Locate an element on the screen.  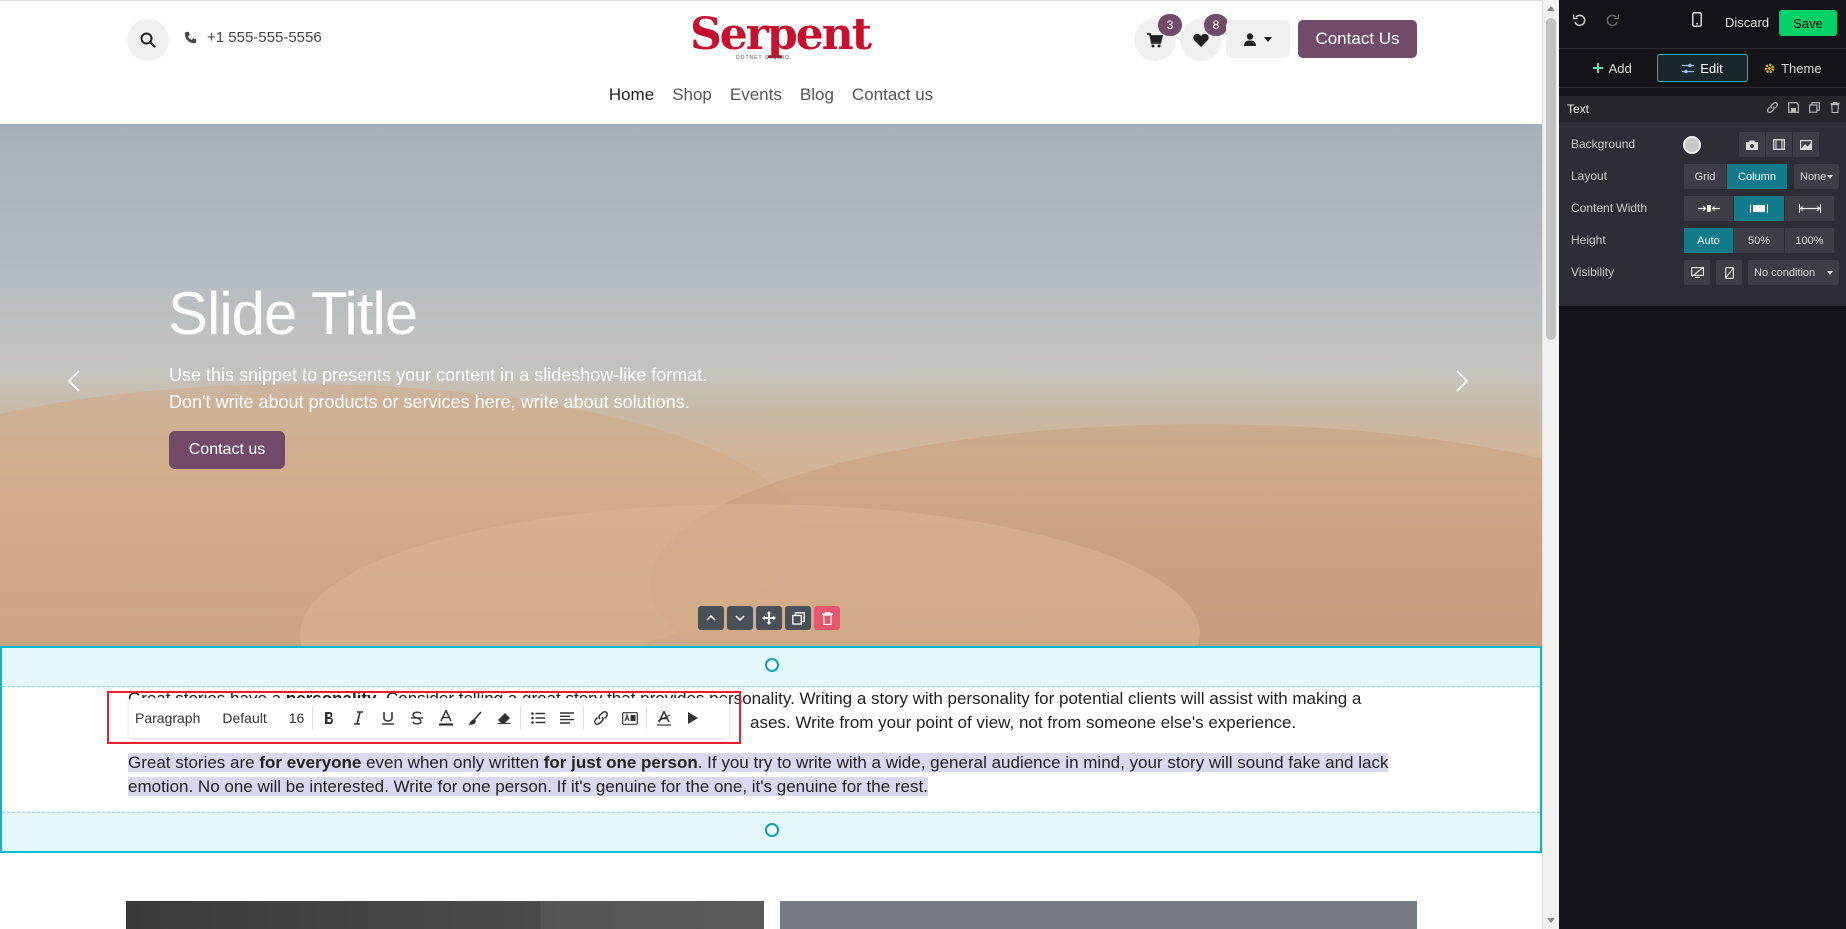
nav-shop: Shop is located at coordinates (692, 95).